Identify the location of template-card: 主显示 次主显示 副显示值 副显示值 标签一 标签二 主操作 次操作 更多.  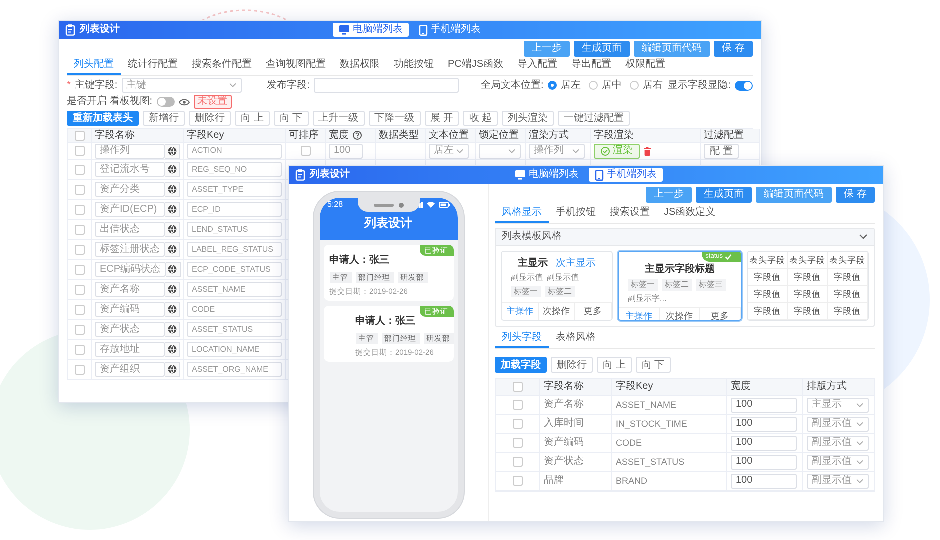
(557, 286).